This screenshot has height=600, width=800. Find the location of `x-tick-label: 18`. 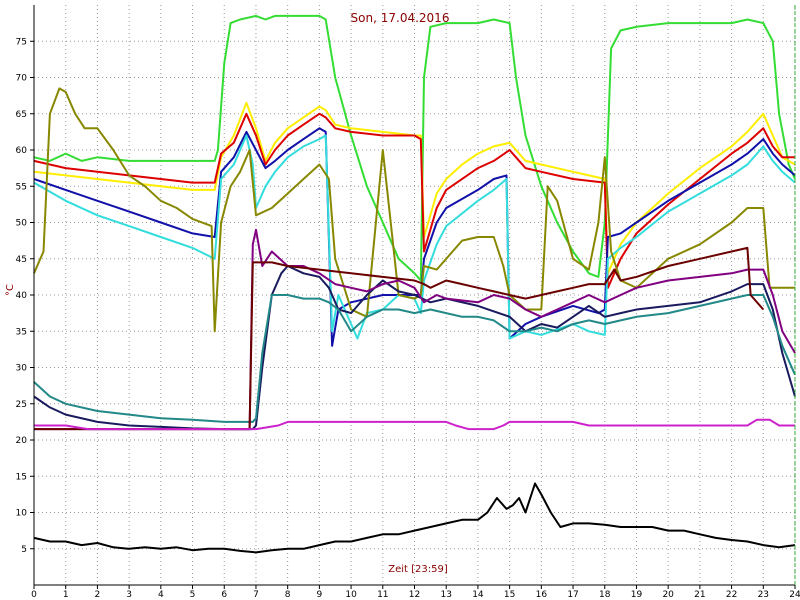

x-tick-label: 18 is located at coordinates (605, 595).